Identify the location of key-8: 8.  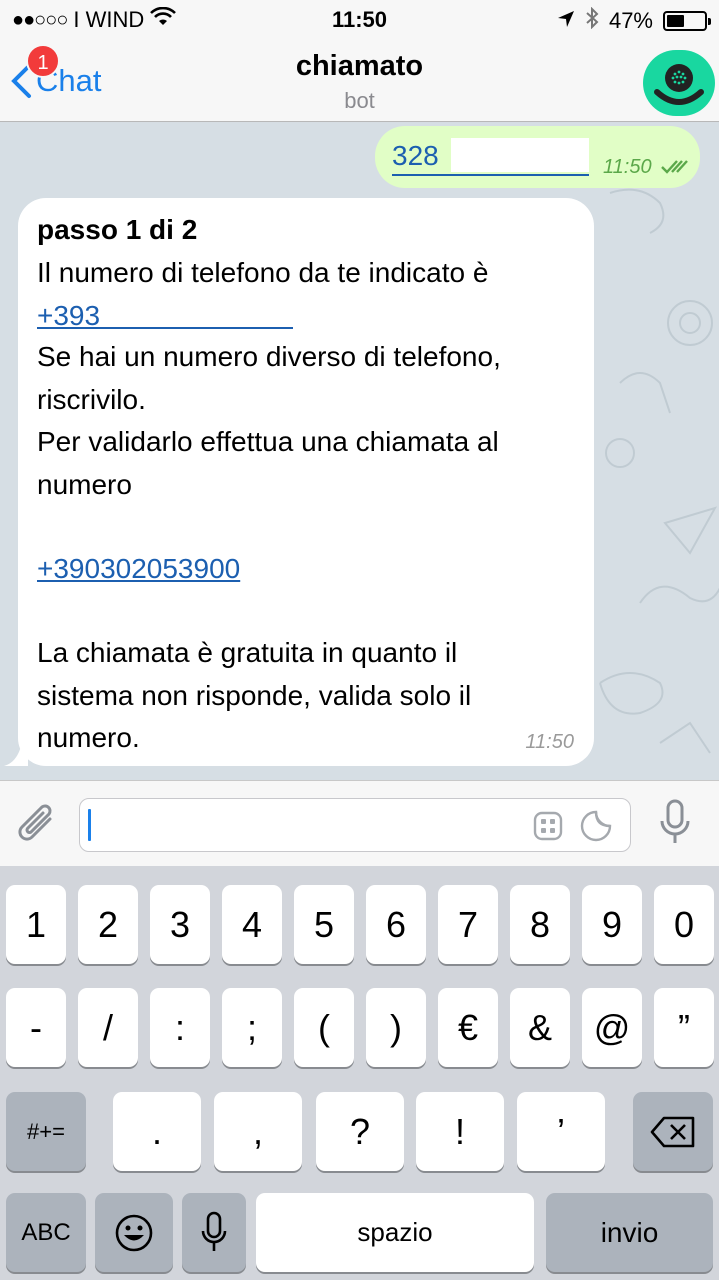
(540, 924).